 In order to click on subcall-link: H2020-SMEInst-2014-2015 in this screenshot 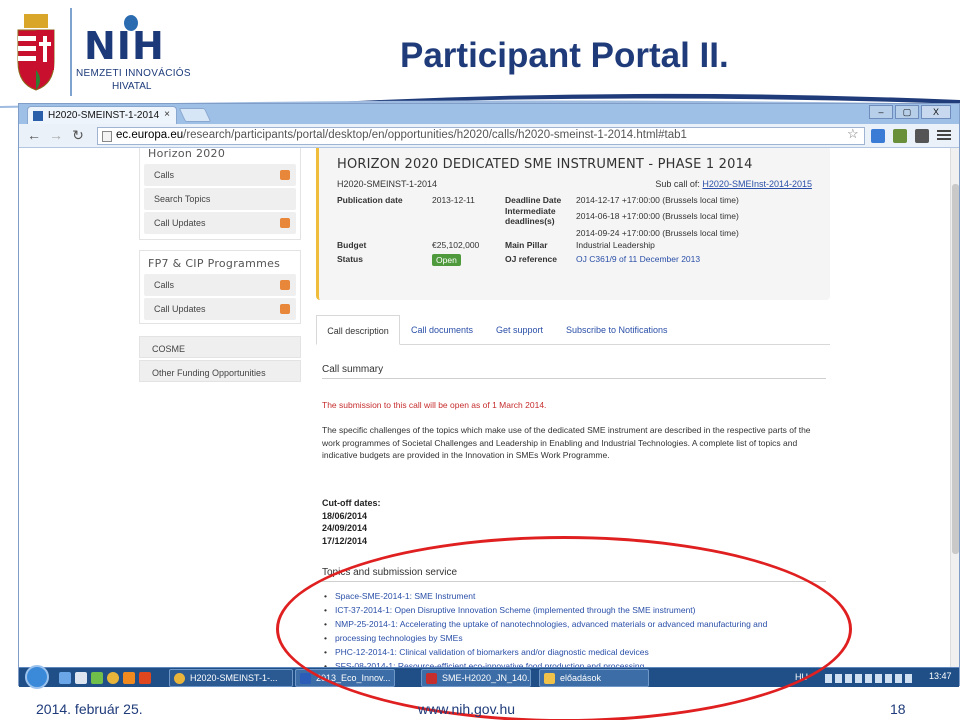, I will do `click(757, 184)`.